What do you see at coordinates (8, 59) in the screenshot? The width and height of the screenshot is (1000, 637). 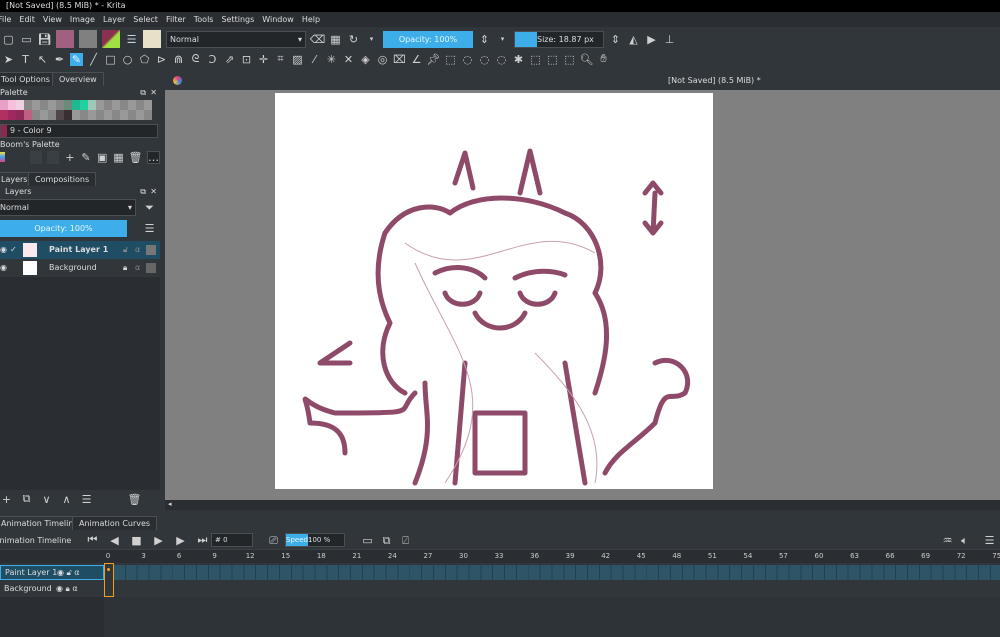 I see `select-tool-icon: ➤` at bounding box center [8, 59].